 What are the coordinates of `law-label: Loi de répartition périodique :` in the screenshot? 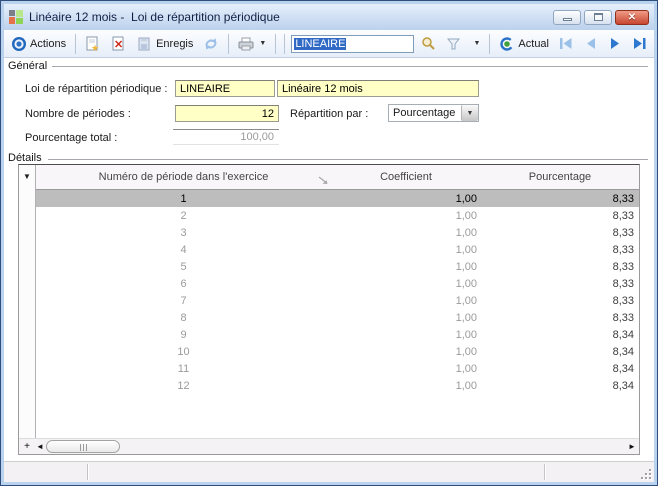 It's located at (96, 89).